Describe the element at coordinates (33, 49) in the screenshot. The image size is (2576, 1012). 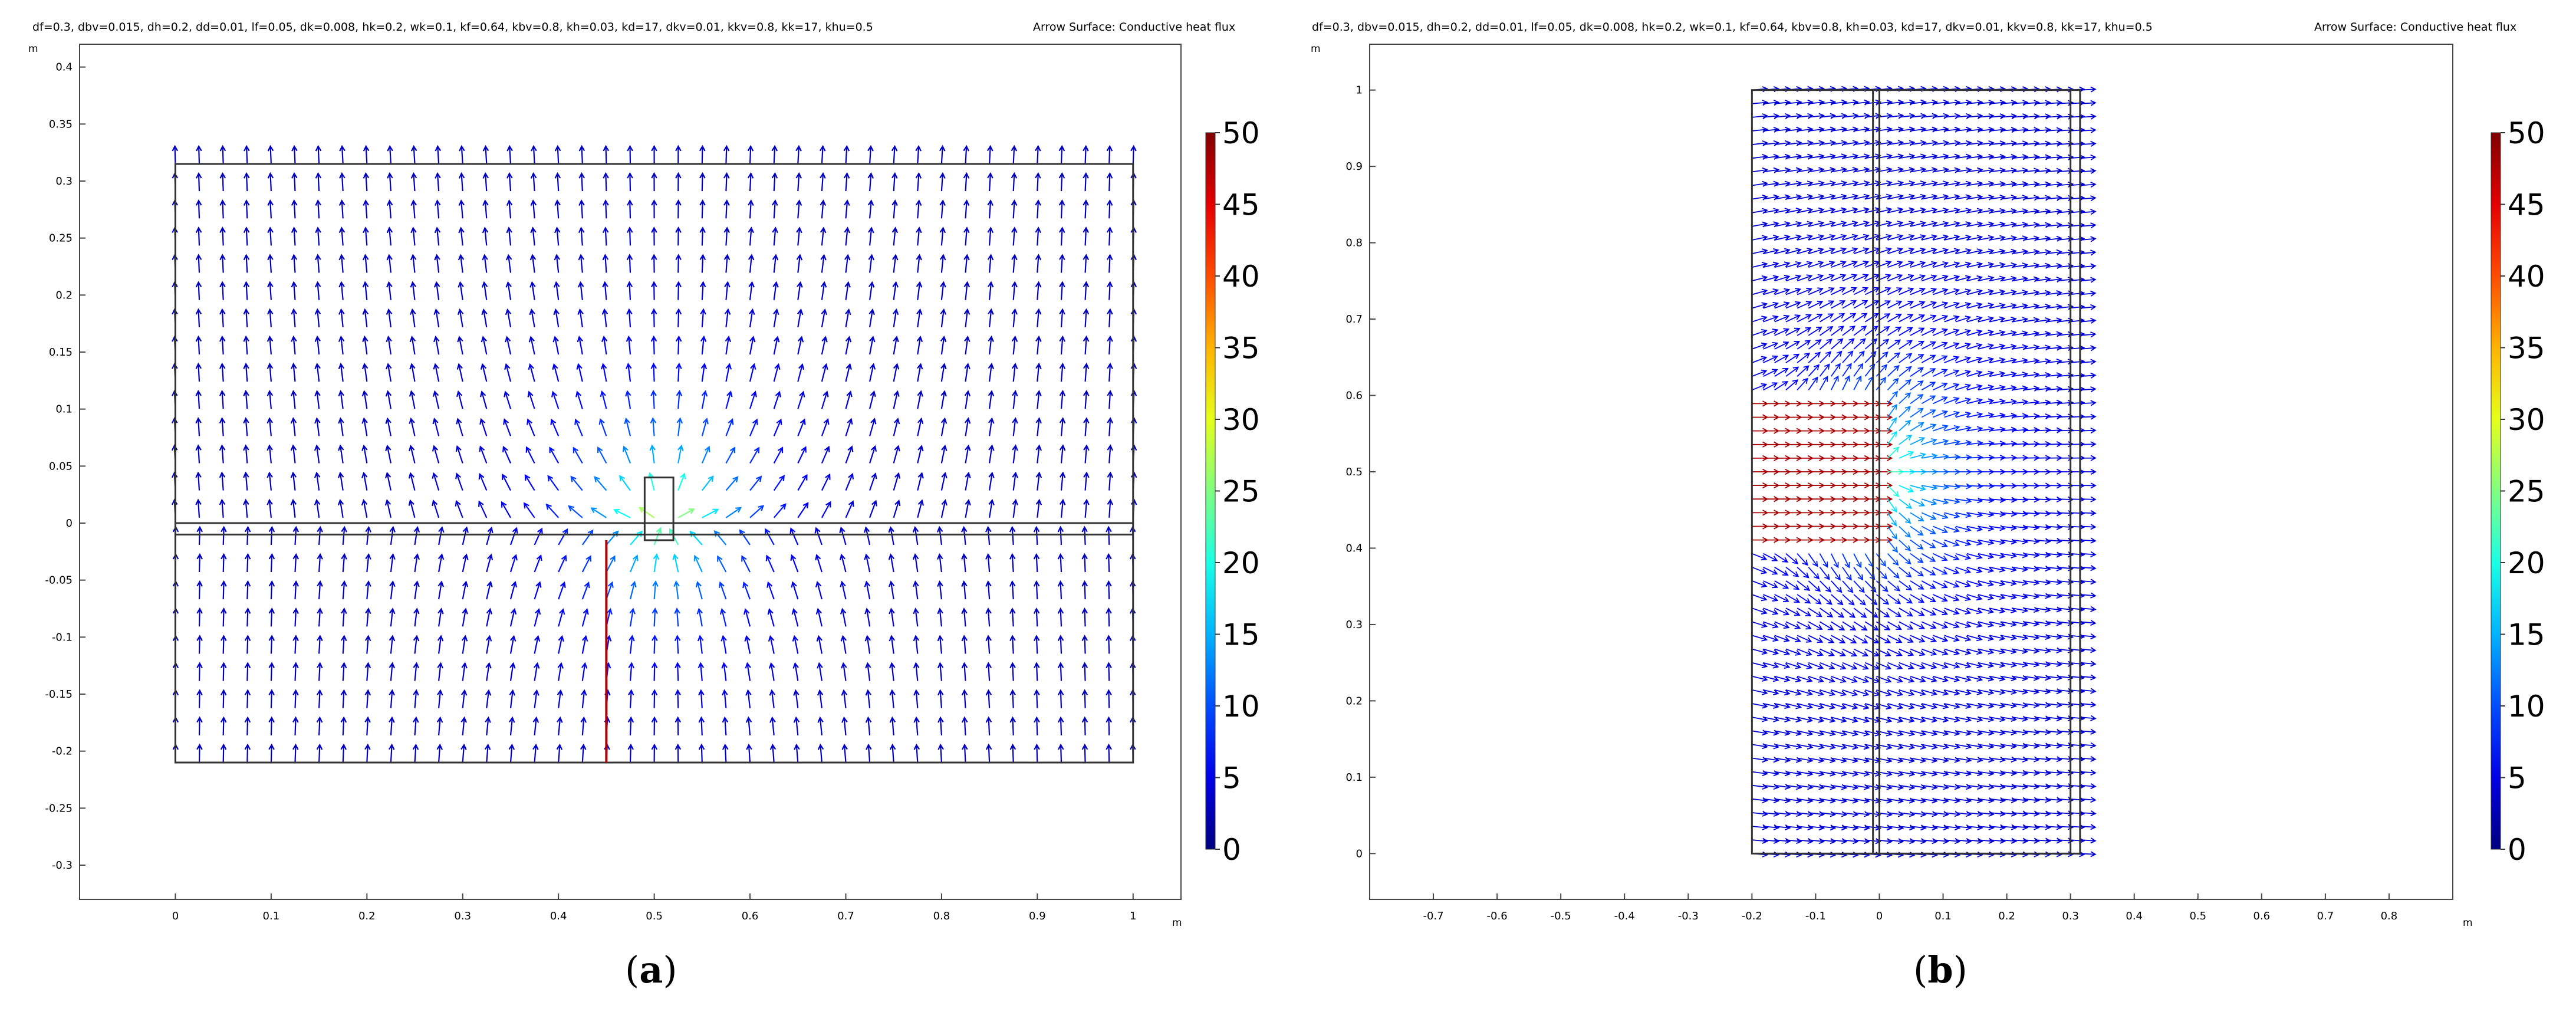
I see `chart-a-yunit: m` at that location.